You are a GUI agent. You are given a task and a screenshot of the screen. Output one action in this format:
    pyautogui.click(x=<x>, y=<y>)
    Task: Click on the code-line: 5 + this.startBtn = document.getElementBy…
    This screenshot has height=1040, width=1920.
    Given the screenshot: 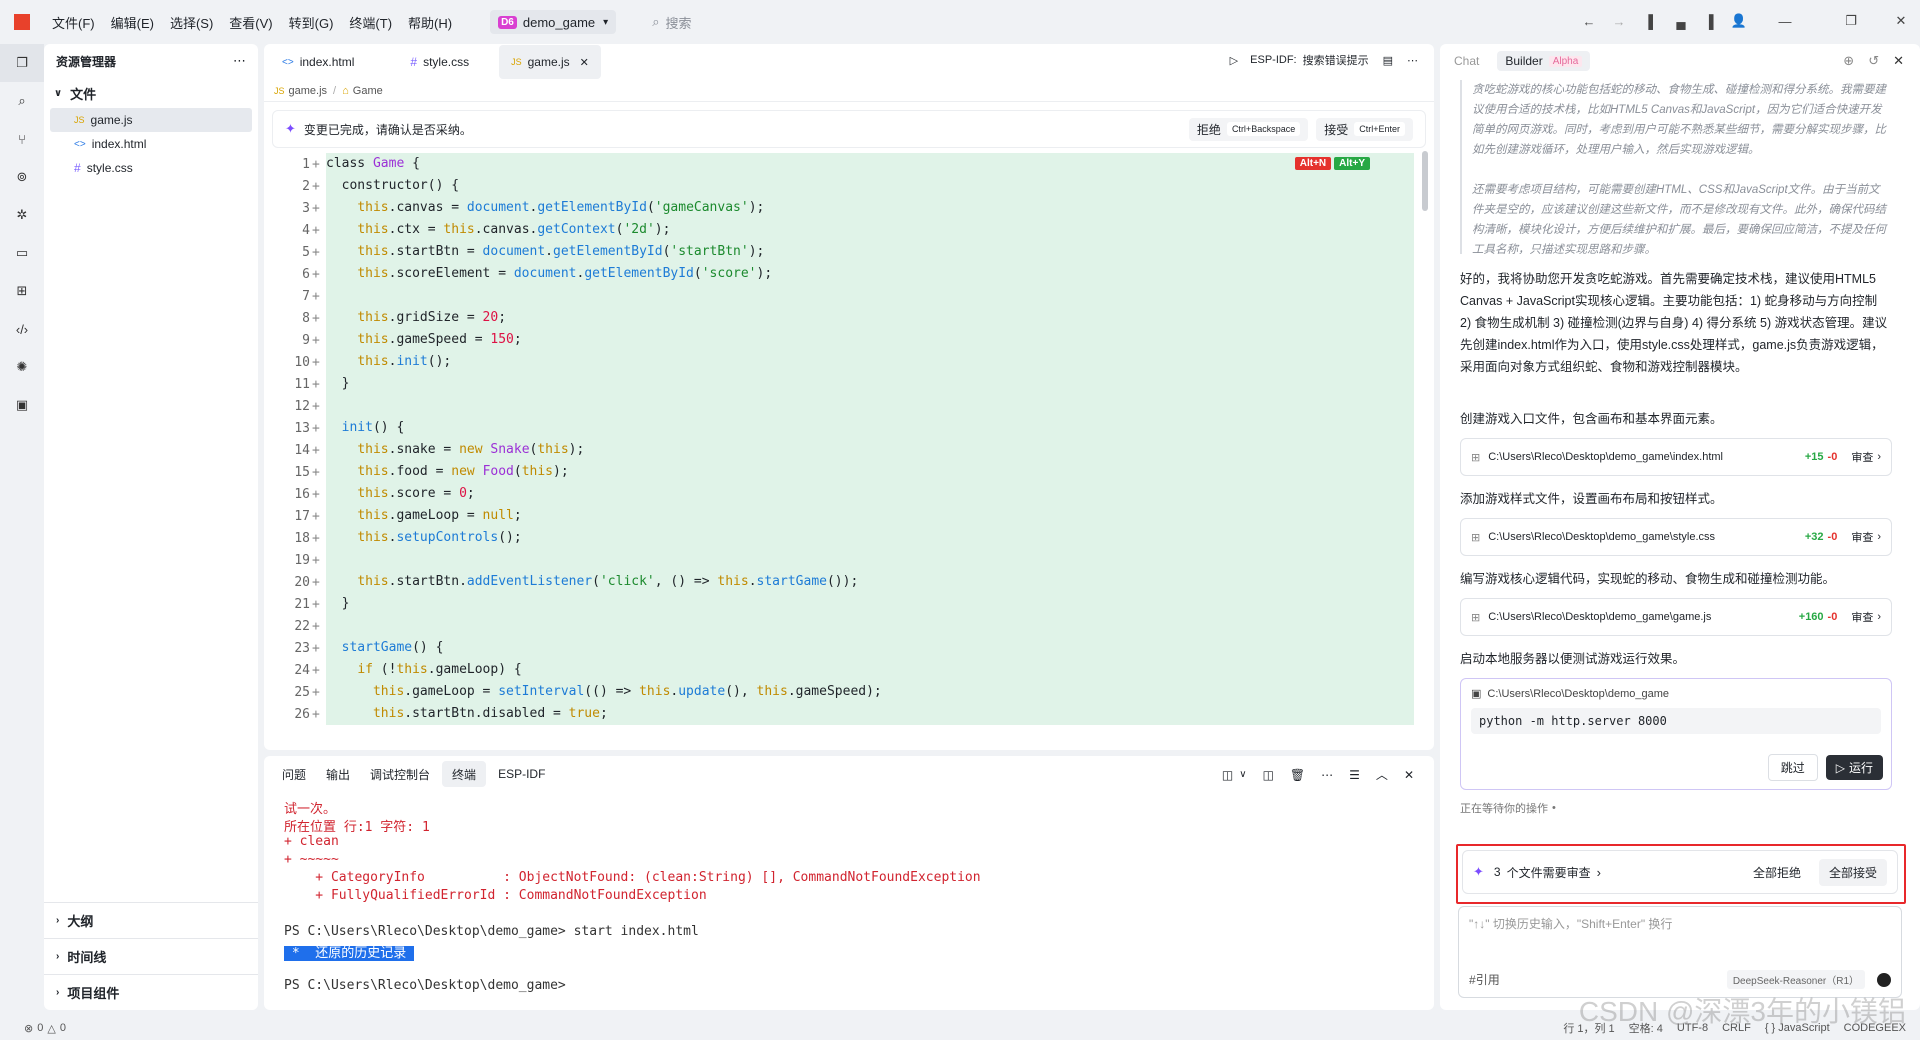 What is the action you would take?
    pyautogui.click(x=849, y=252)
    